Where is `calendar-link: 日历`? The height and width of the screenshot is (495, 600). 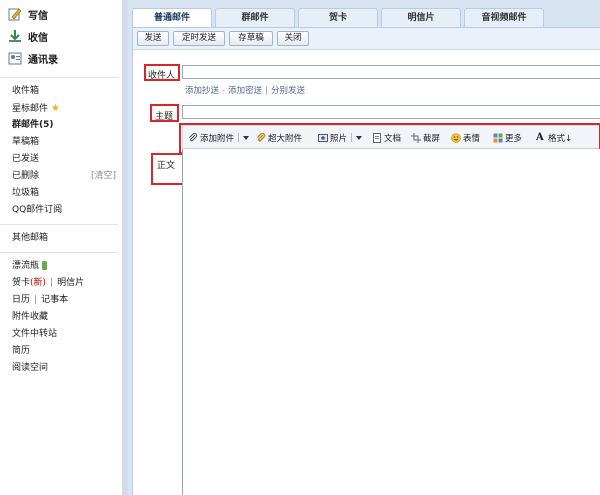 calendar-link: 日历 is located at coordinates (21, 300).